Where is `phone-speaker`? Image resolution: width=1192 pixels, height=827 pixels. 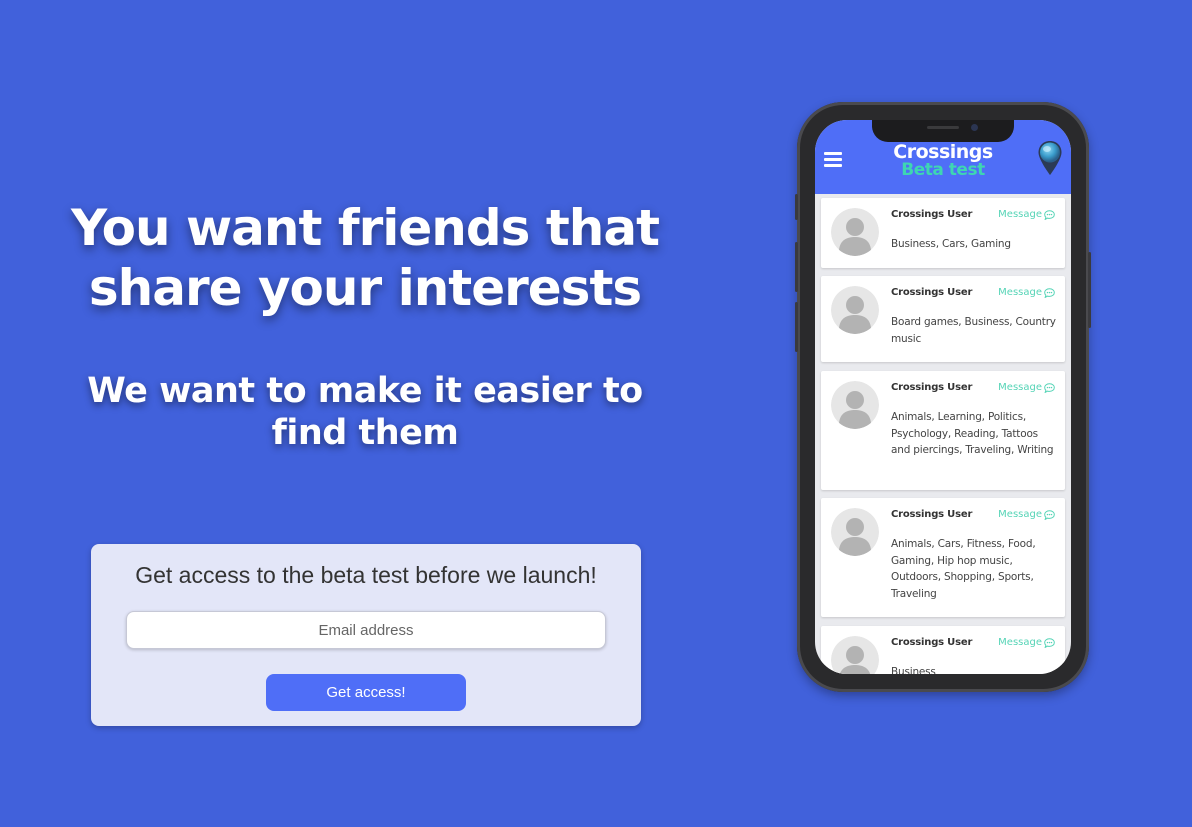
phone-speaker is located at coordinates (943, 127).